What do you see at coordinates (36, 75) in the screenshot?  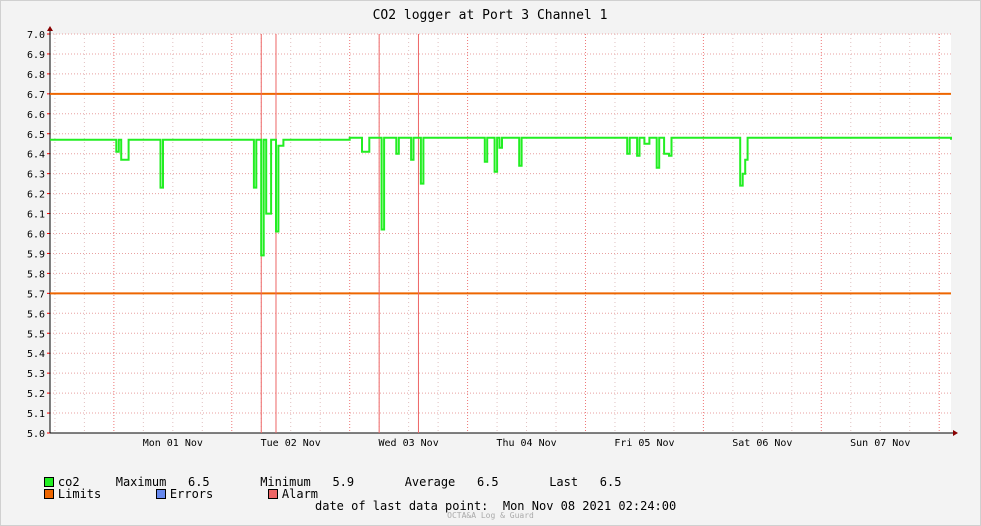 I see `y-tick-label: 6.8` at bounding box center [36, 75].